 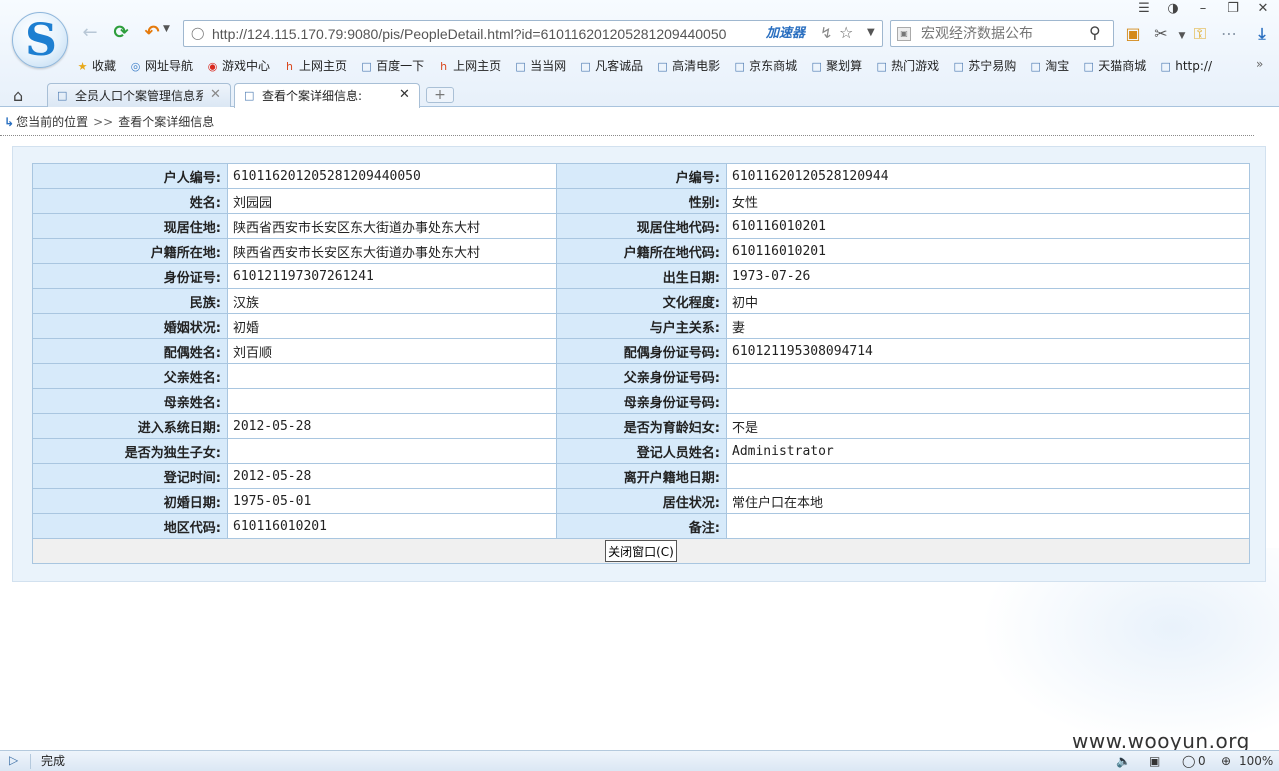 What do you see at coordinates (1057, 66) in the screenshot?
I see `bookmark-label: 淘宝` at bounding box center [1057, 66].